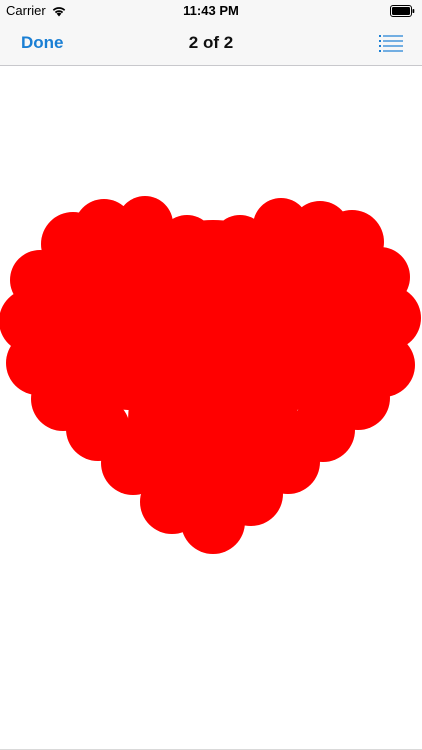  What do you see at coordinates (211, 44) in the screenshot?
I see `navigation-bar: Done 2 of 2` at bounding box center [211, 44].